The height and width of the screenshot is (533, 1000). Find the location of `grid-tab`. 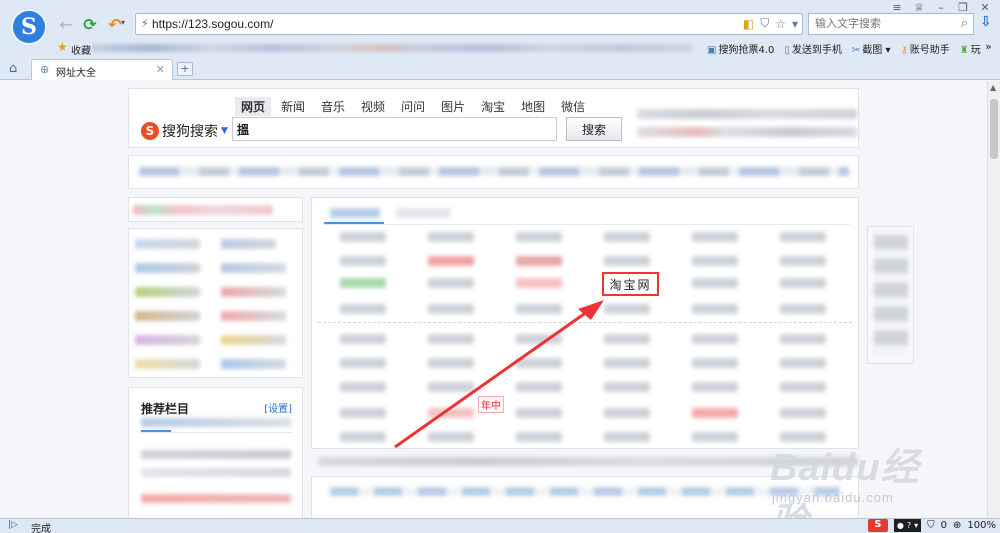

grid-tab is located at coordinates (423, 213).